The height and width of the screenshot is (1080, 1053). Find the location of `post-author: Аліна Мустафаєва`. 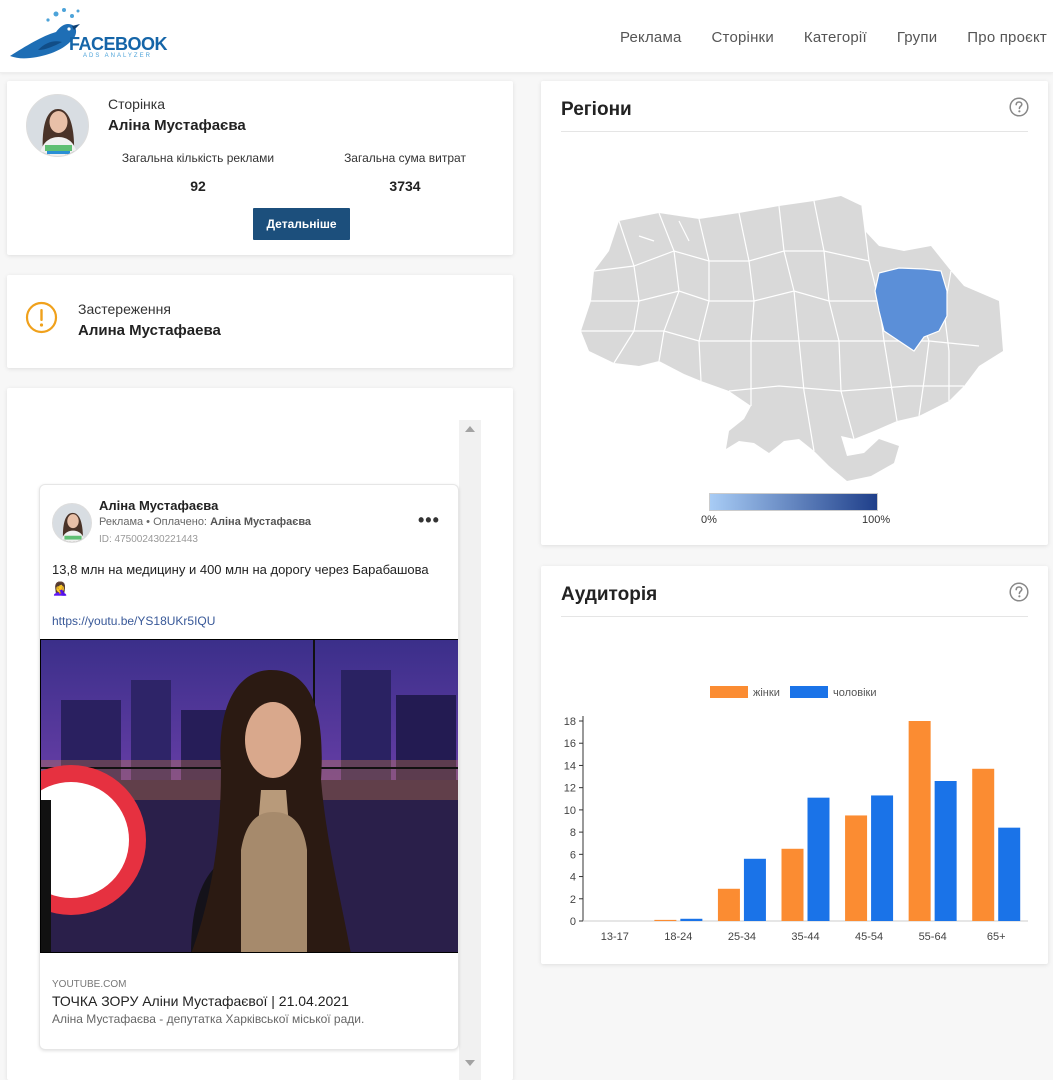

post-author: Аліна Мустафаєва is located at coordinates (159, 505).